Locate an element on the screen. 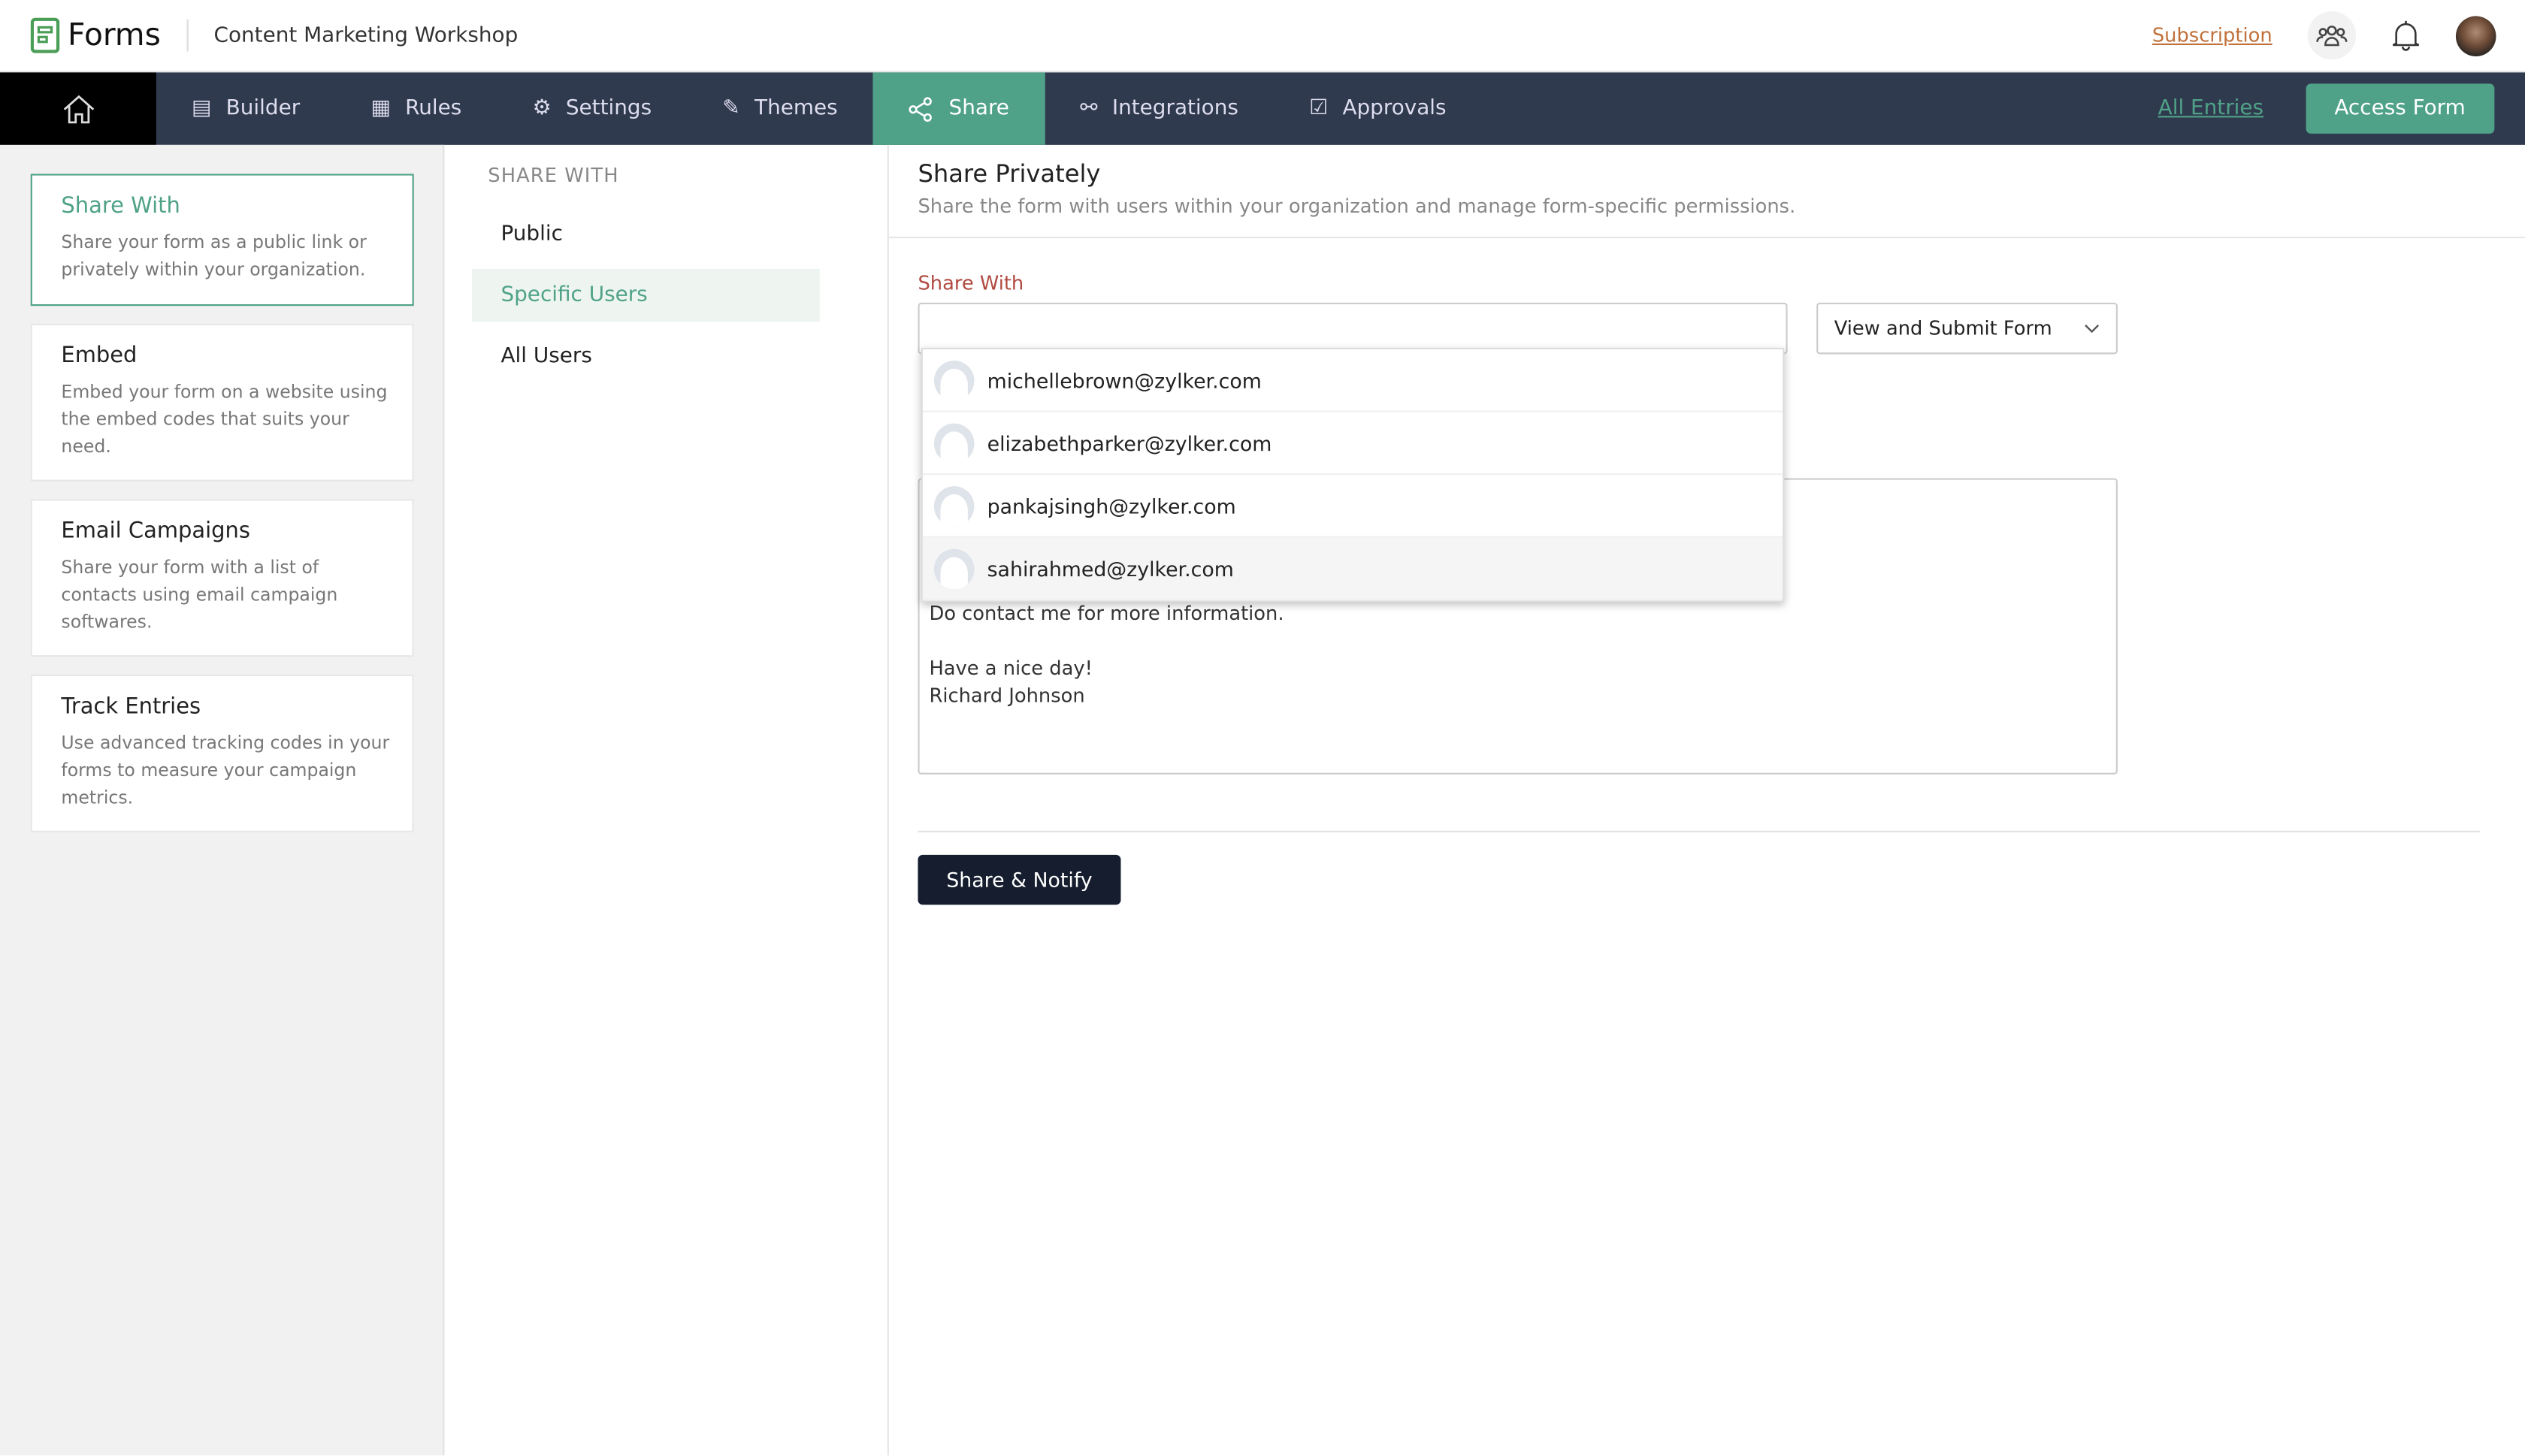 This screenshot has width=2525, height=1456. access-form-button: Access Form is located at coordinates (2400, 108).